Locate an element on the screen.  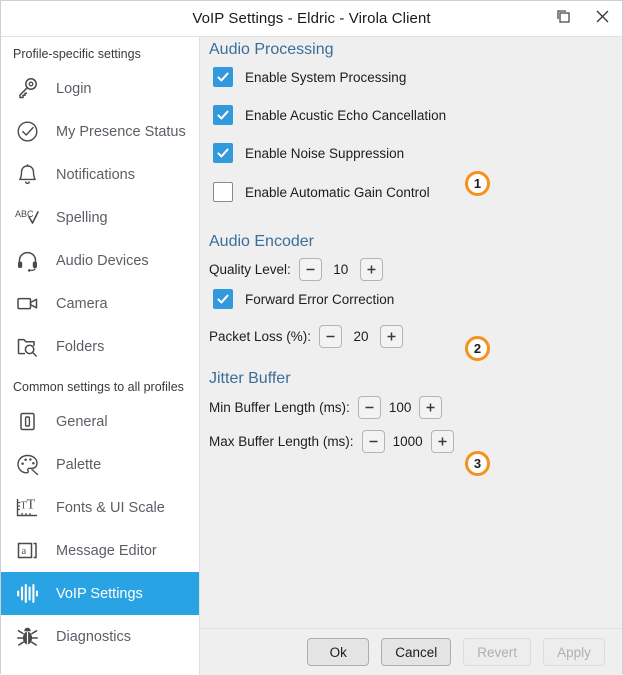
close-icon is located at coordinates (602, 19).